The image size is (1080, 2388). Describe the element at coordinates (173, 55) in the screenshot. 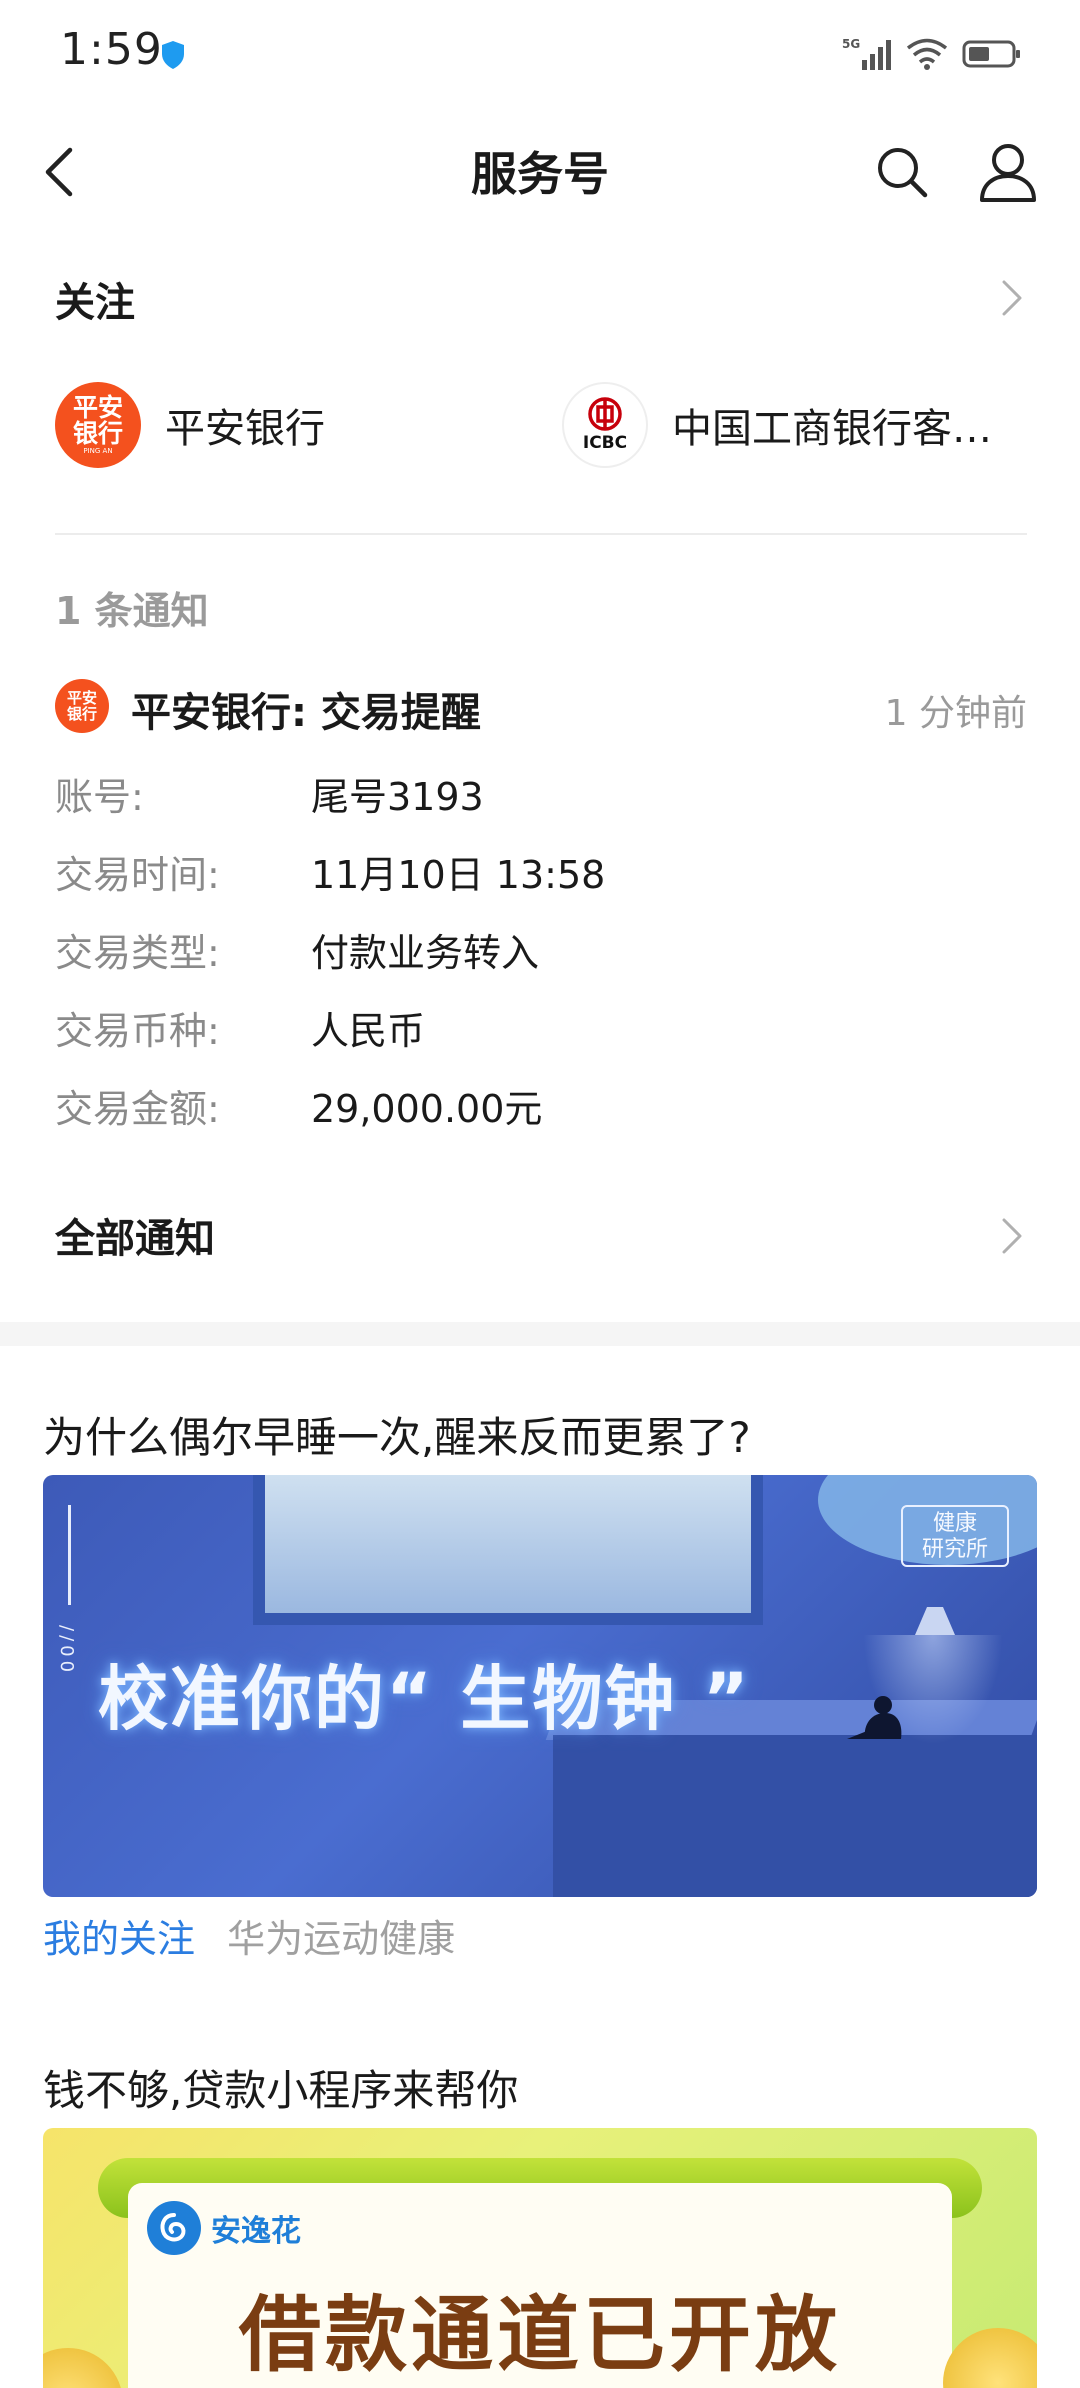

I see `shield-icon` at that location.